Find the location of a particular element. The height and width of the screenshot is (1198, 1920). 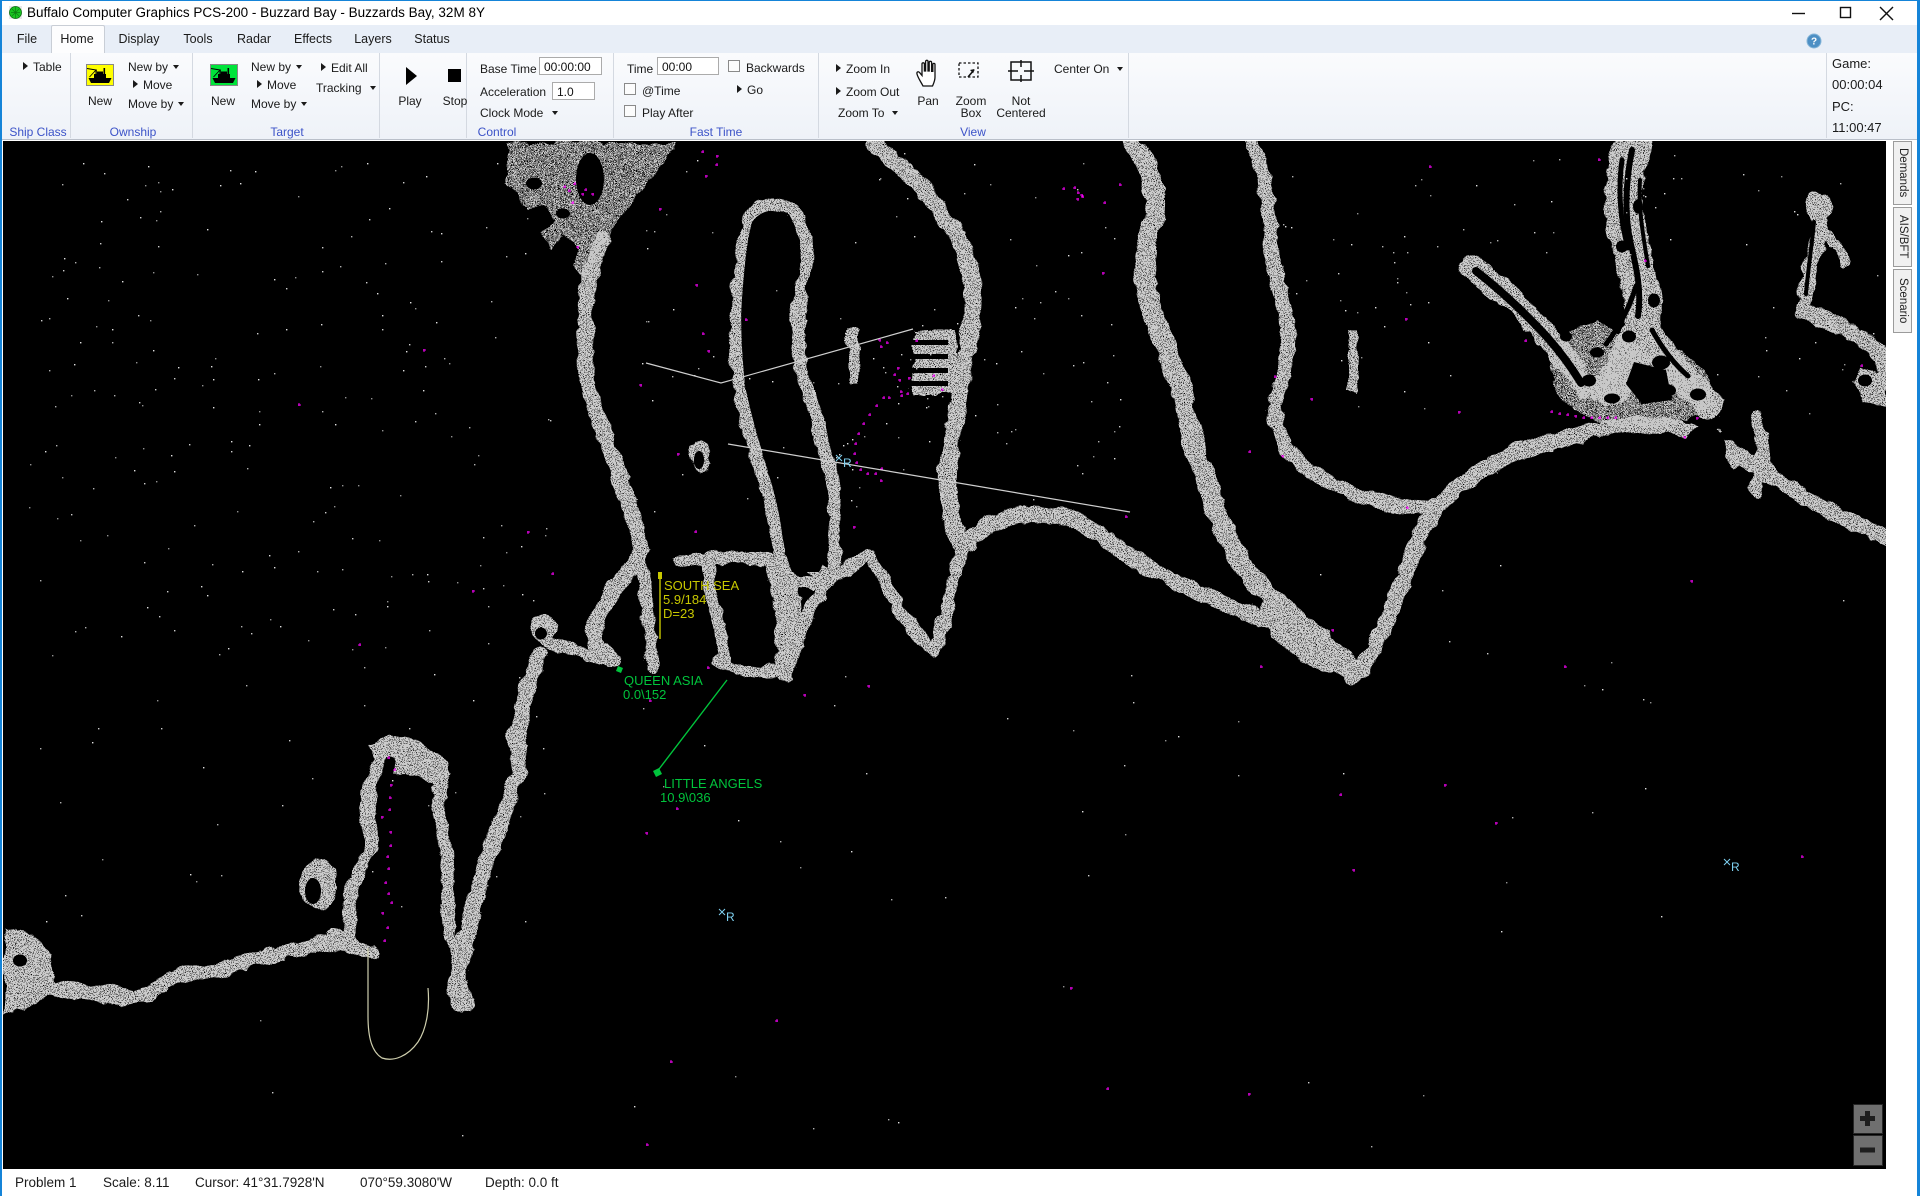

svg-text: 5.9/184 is located at coordinates (684, 599).